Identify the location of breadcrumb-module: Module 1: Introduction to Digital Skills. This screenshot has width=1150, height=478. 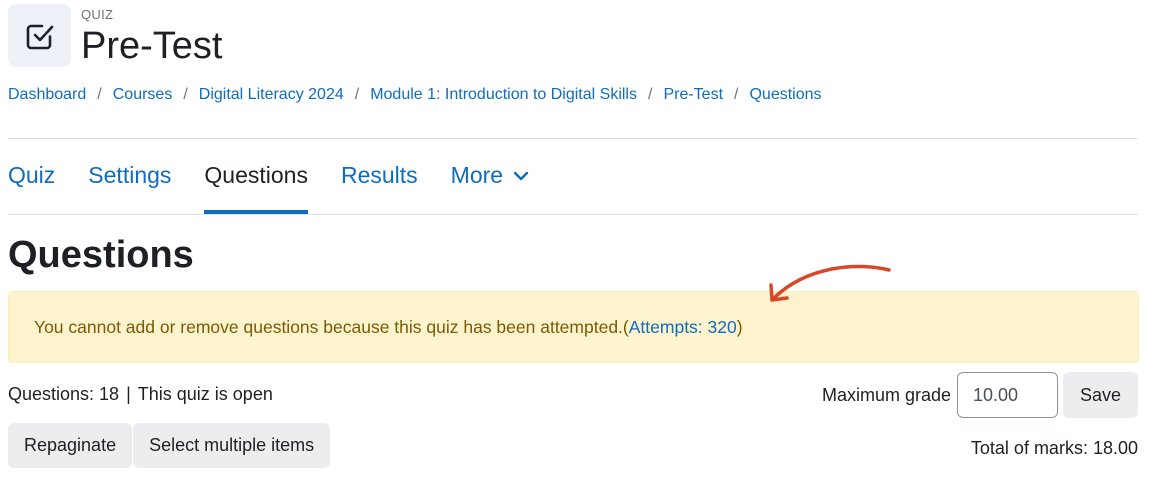
(503, 95).